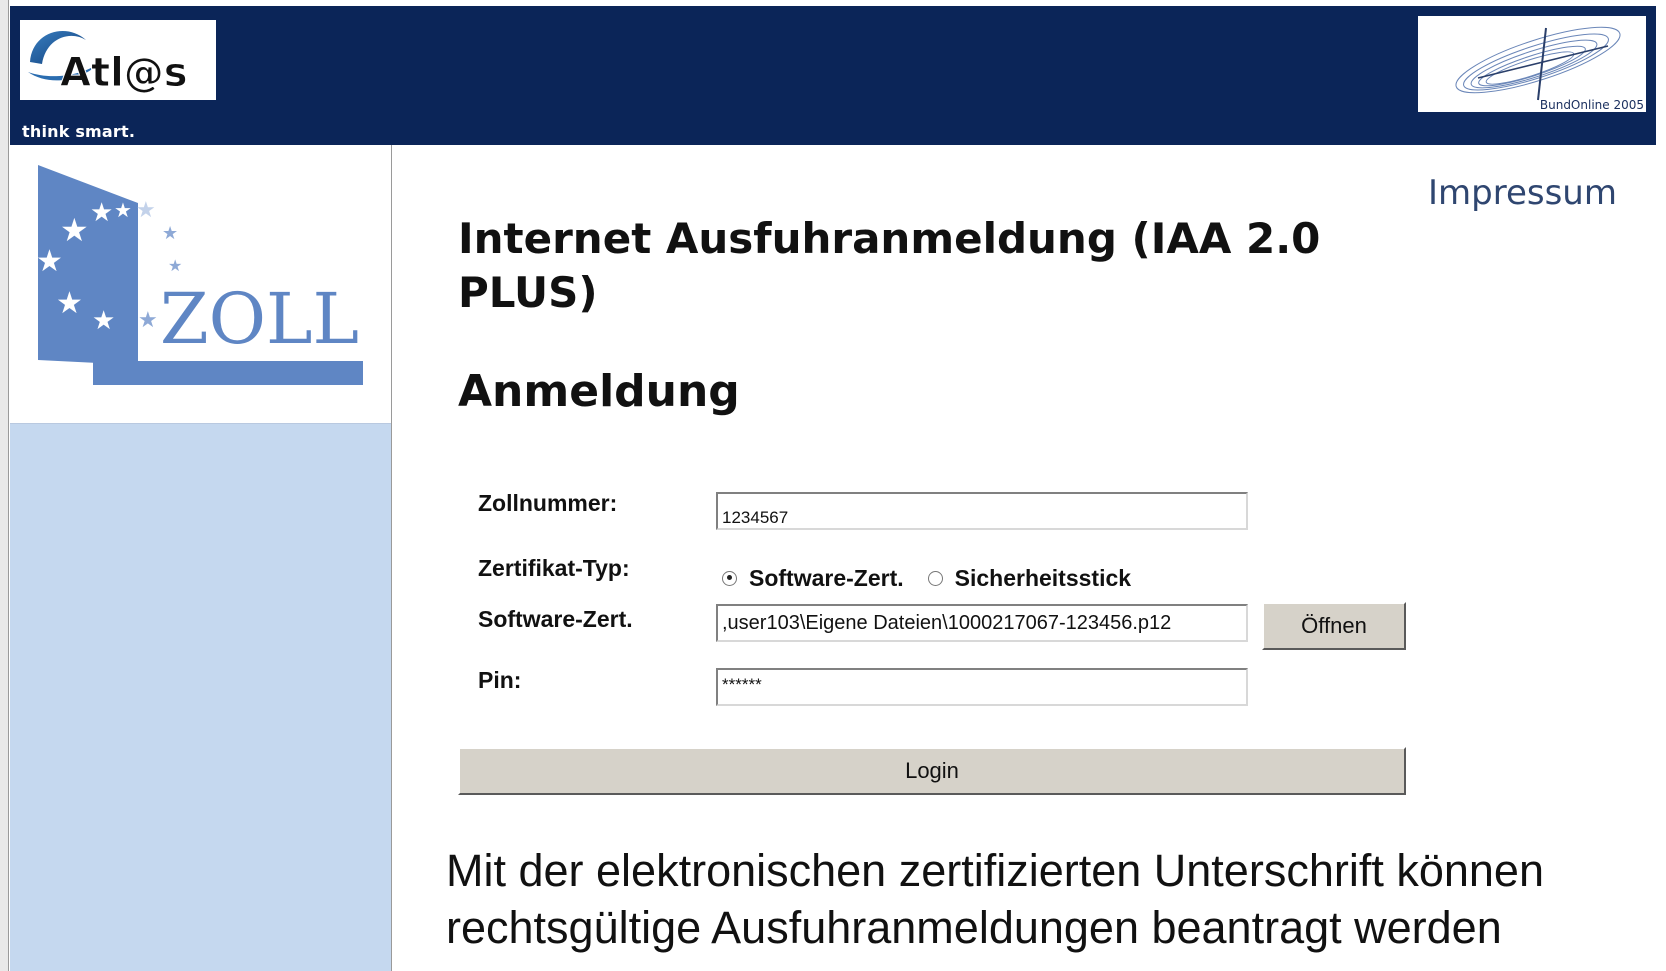 This screenshot has width=1666, height=971. Describe the element at coordinates (4, 485) in the screenshot. I see `window-frame-left` at that location.